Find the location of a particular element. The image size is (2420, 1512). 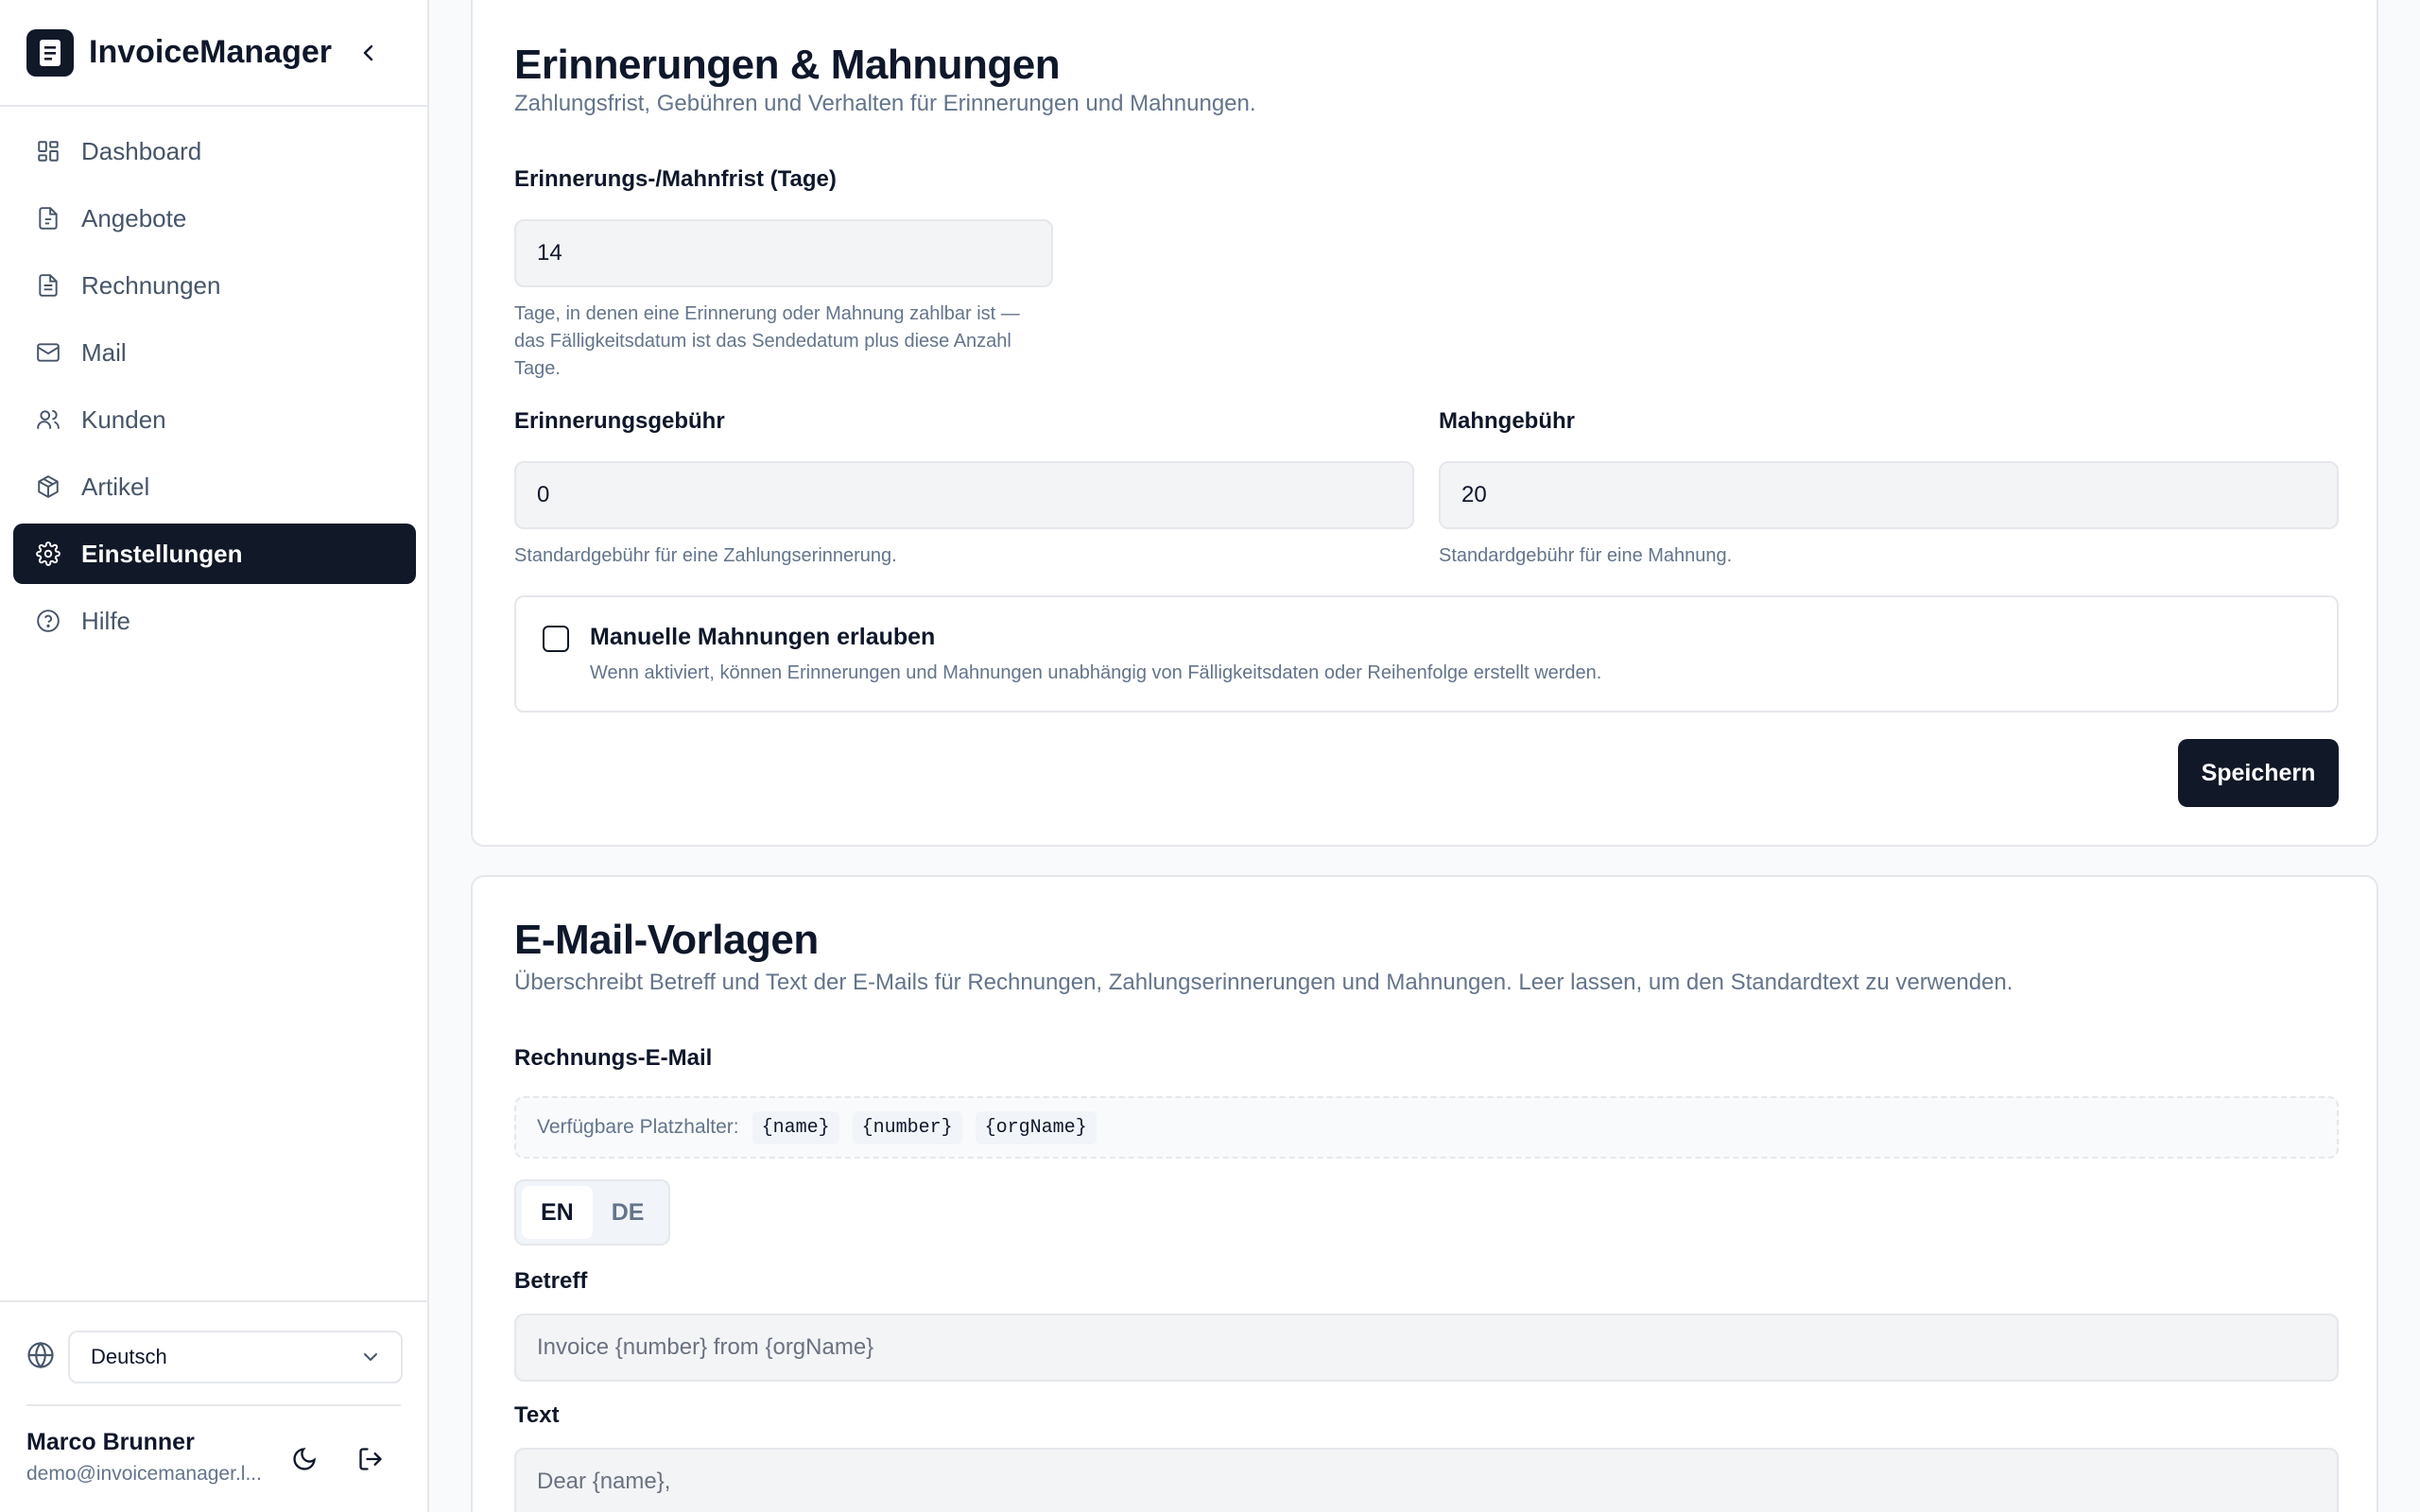

dunning-fee-input: 20 is located at coordinates (1889, 495).